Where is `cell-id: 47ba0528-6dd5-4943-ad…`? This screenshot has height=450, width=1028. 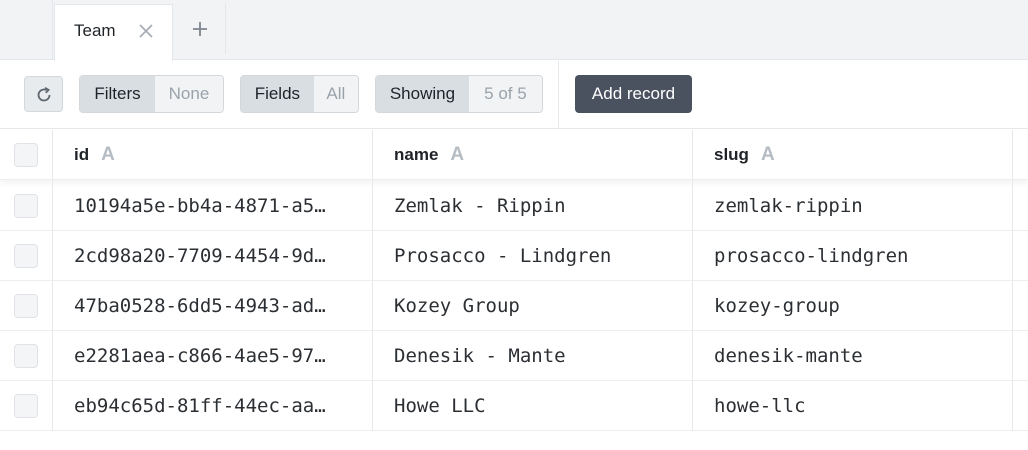 cell-id: 47ba0528-6dd5-4943-ad… is located at coordinates (213, 306).